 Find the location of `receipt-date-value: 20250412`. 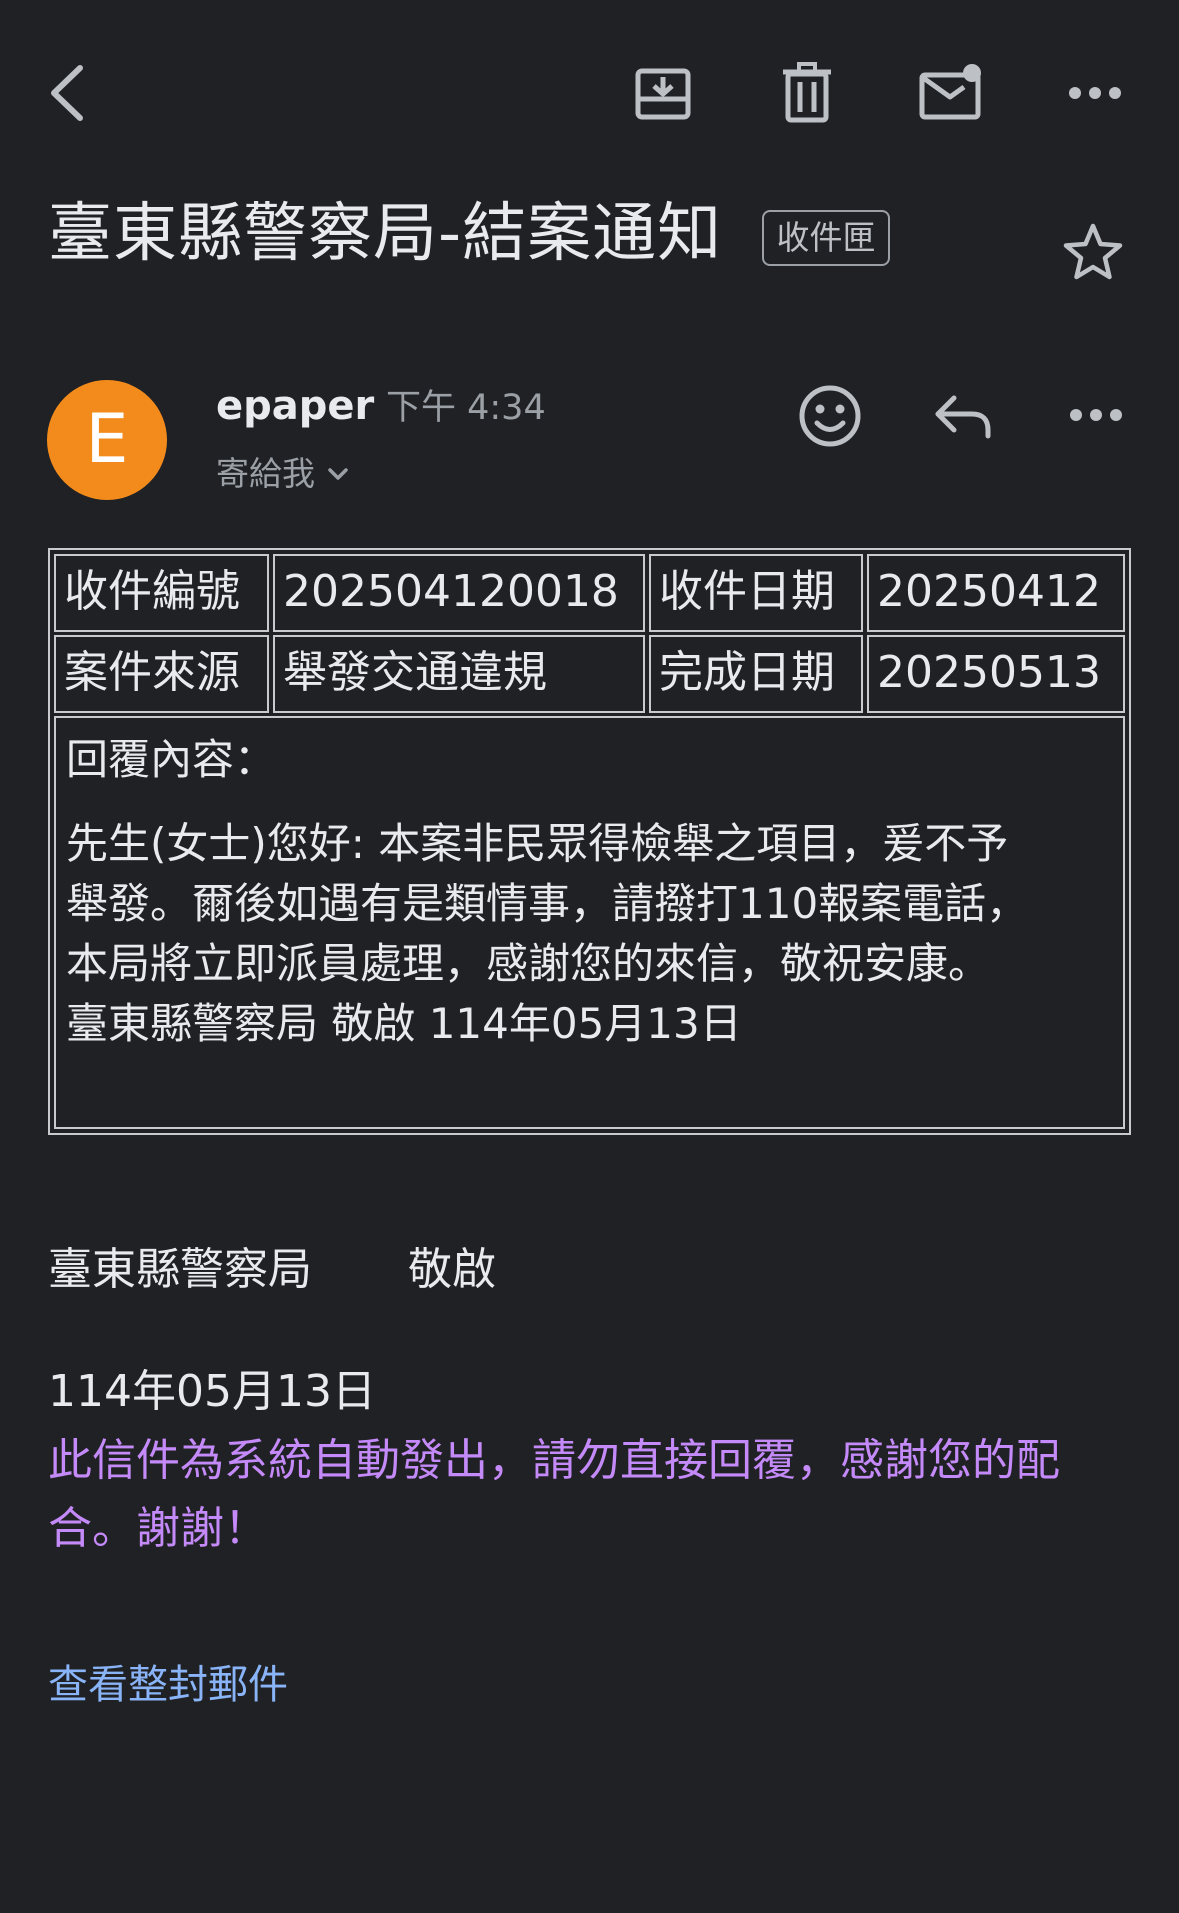

receipt-date-value: 20250412 is located at coordinates (996, 593).